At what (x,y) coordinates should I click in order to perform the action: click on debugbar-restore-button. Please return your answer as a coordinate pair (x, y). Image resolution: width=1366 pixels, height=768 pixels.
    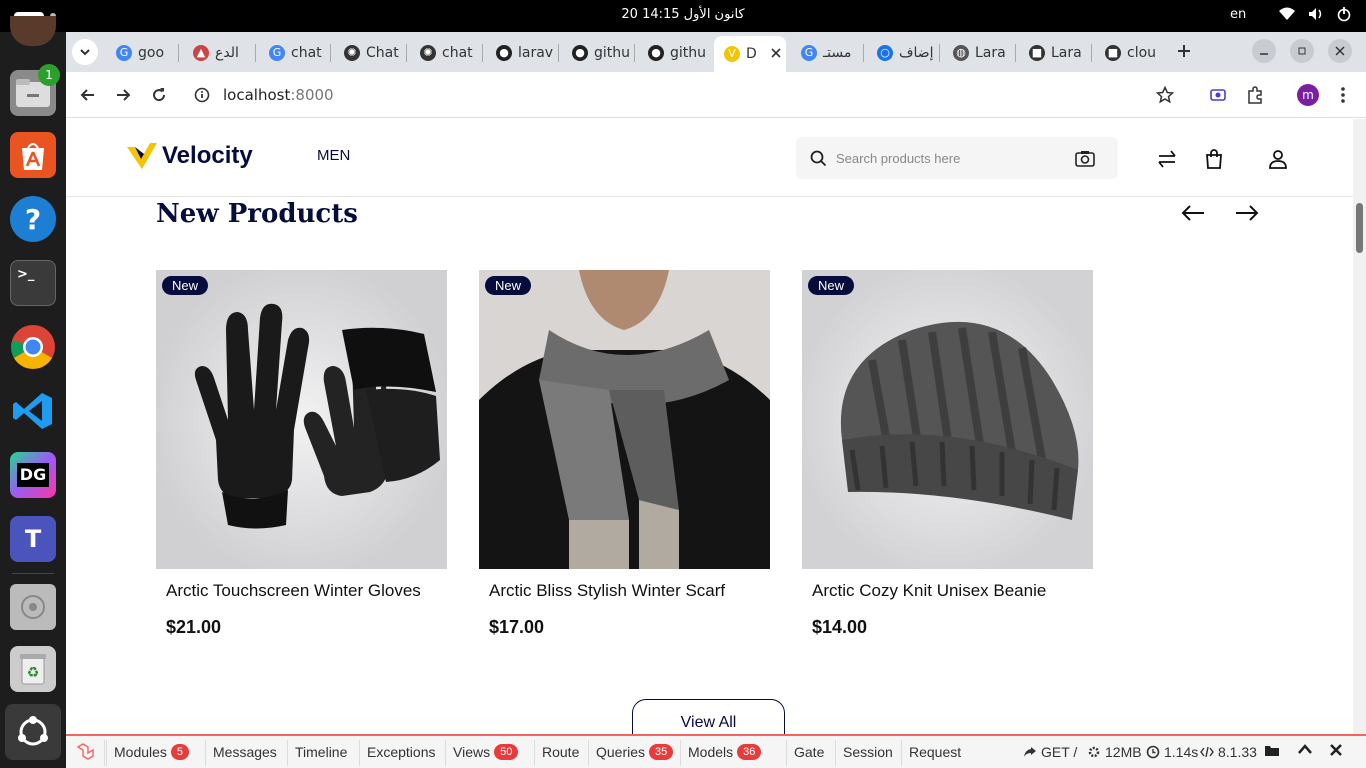
    Looking at the image, I should click on (1305, 749).